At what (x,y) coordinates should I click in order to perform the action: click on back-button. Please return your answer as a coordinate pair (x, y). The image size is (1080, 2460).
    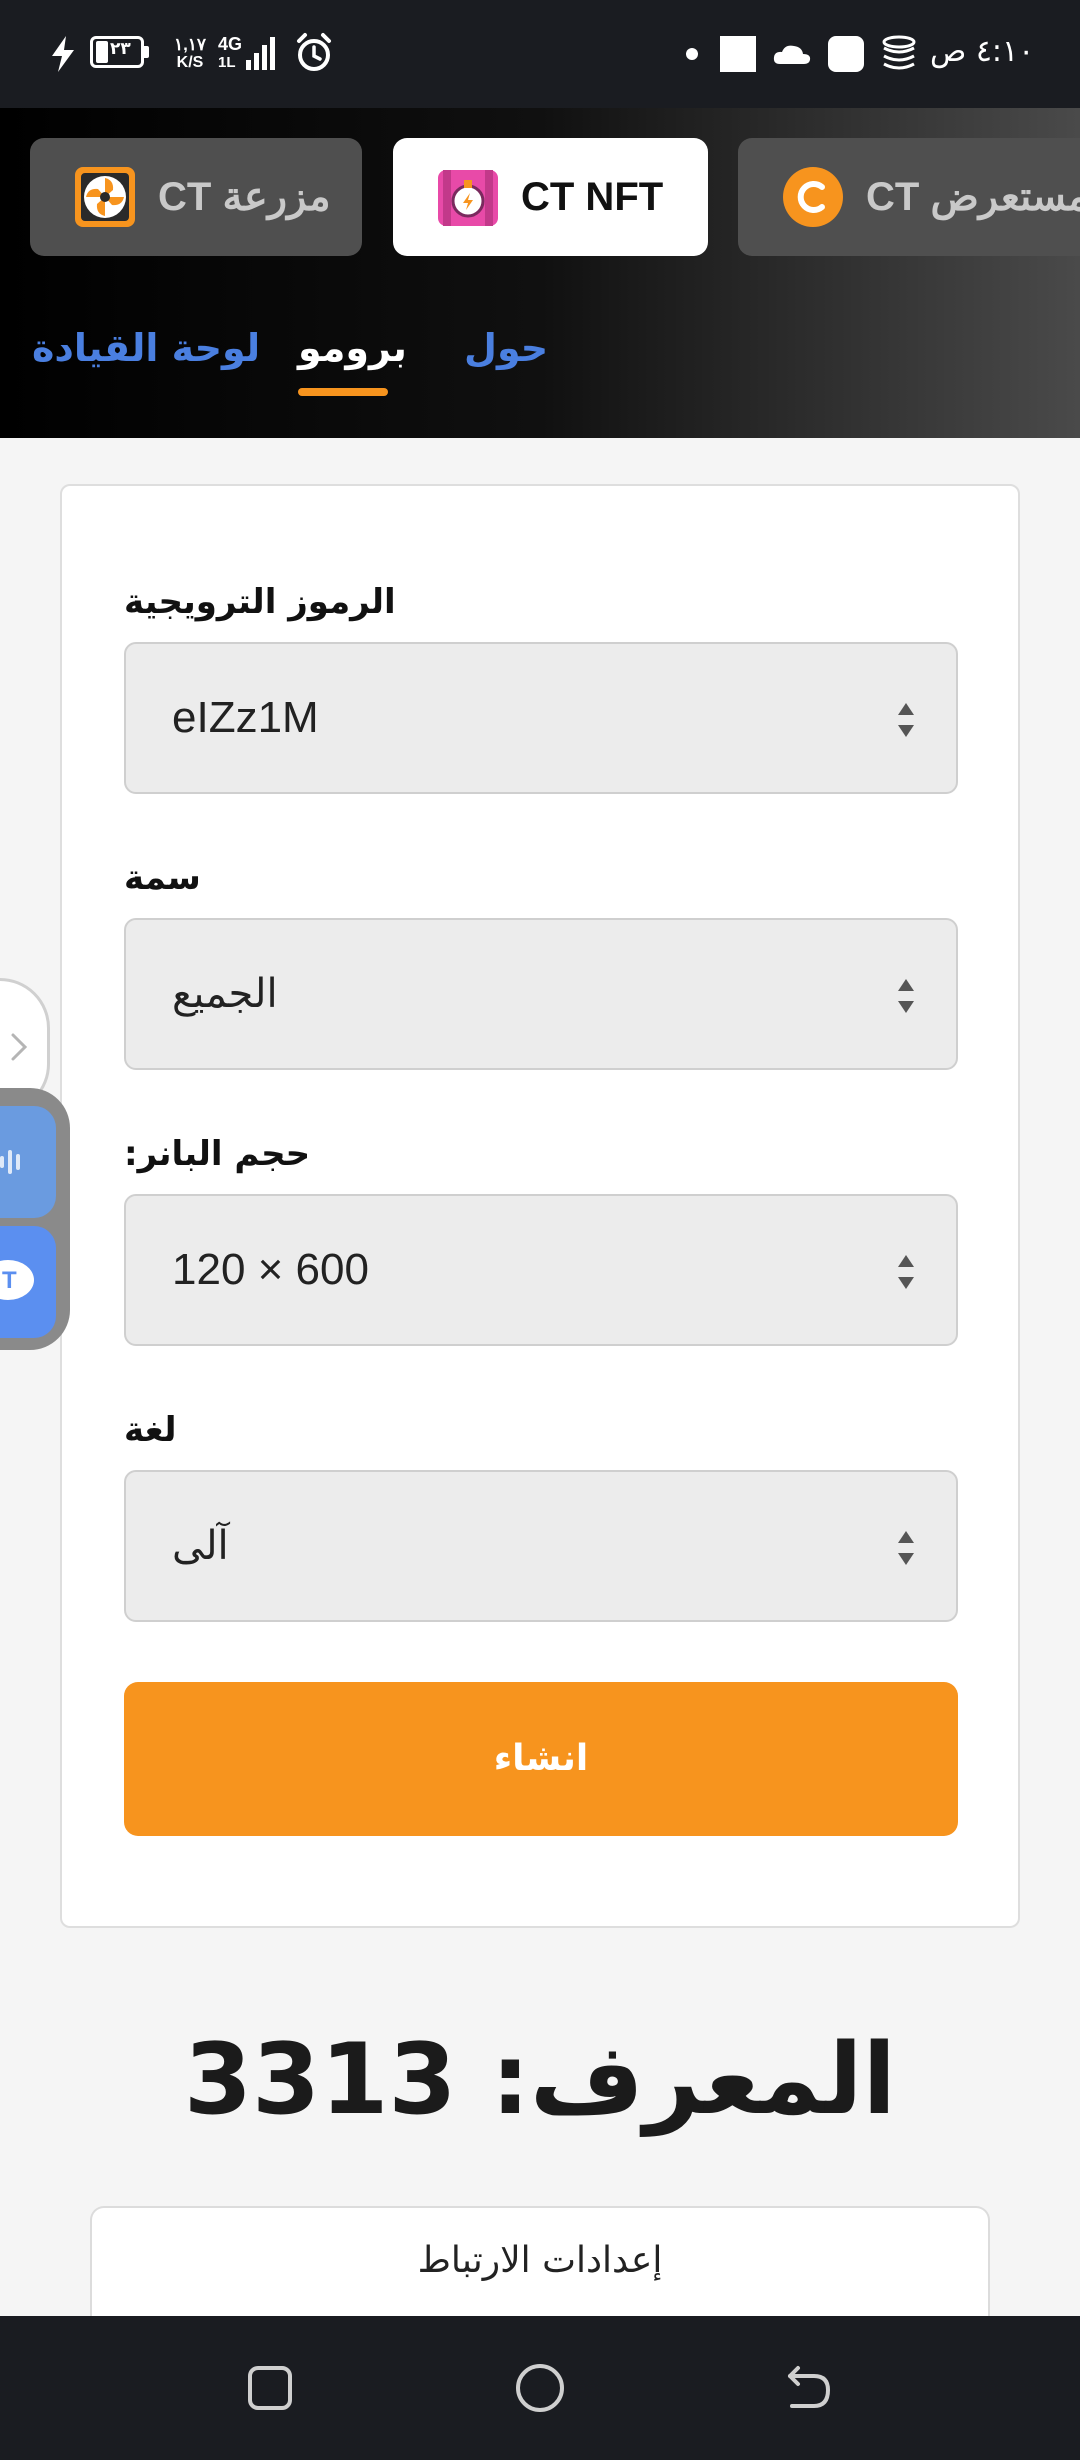
    Looking at the image, I should click on (810, 2388).